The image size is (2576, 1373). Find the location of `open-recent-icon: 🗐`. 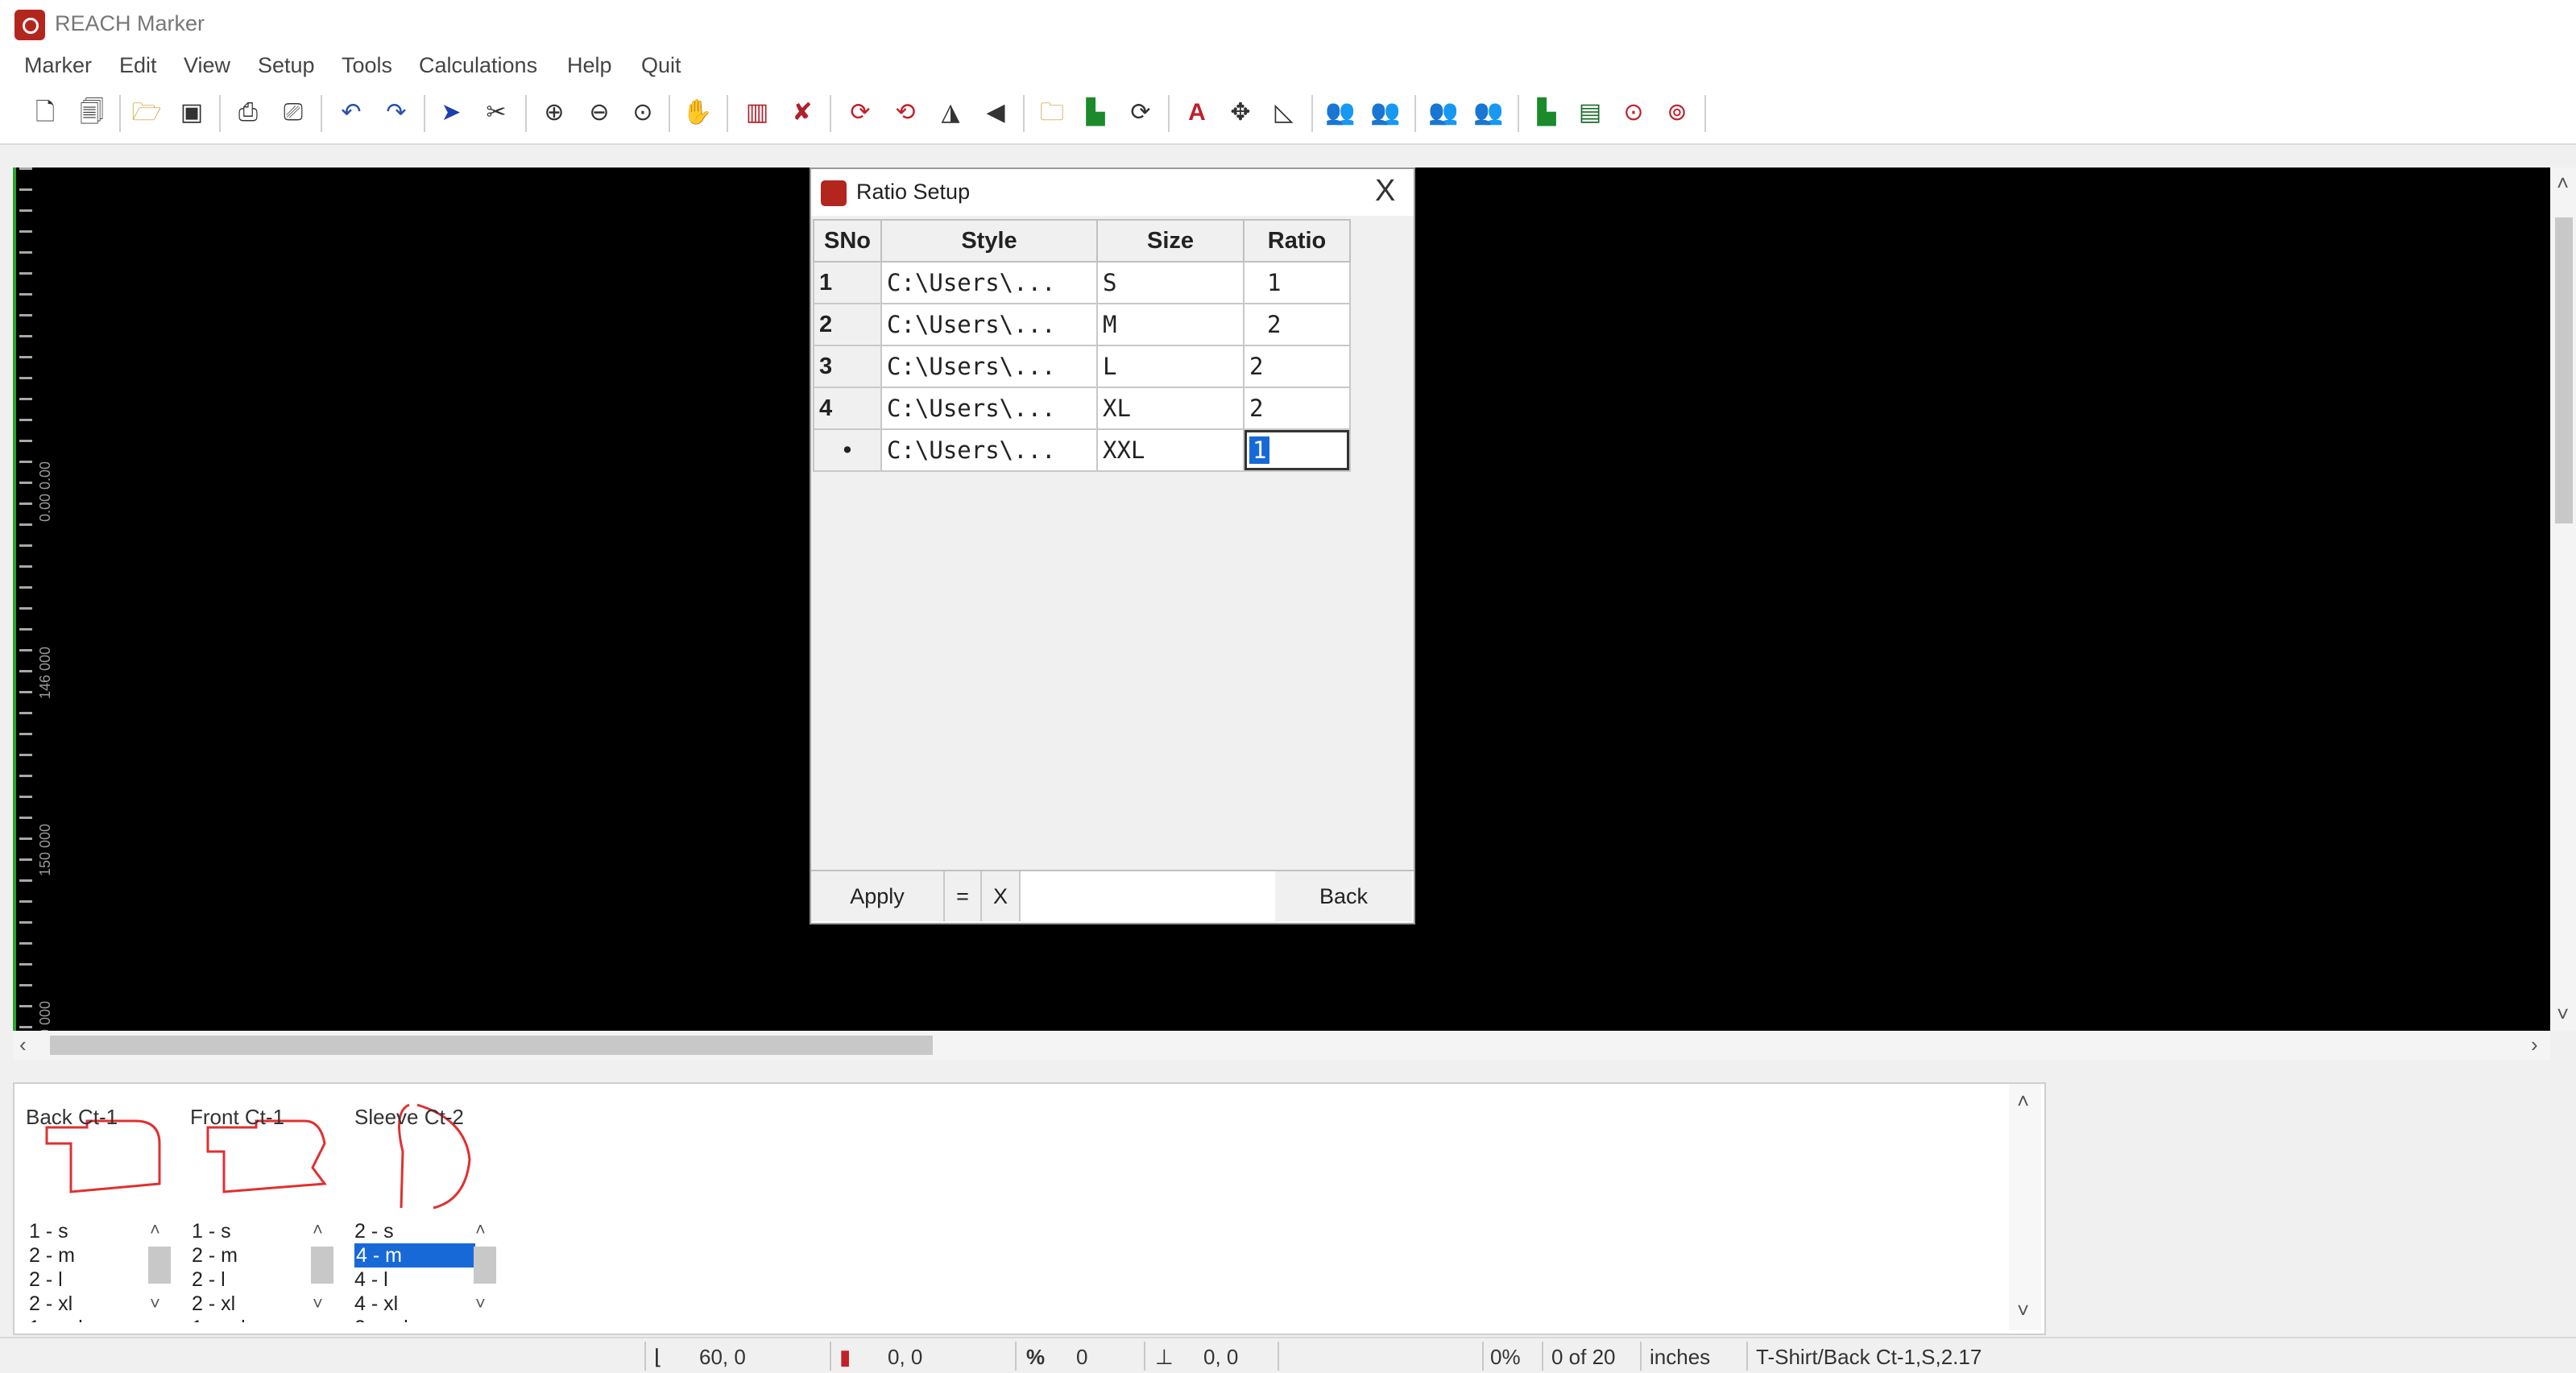

open-recent-icon: 🗐 is located at coordinates (92, 113).